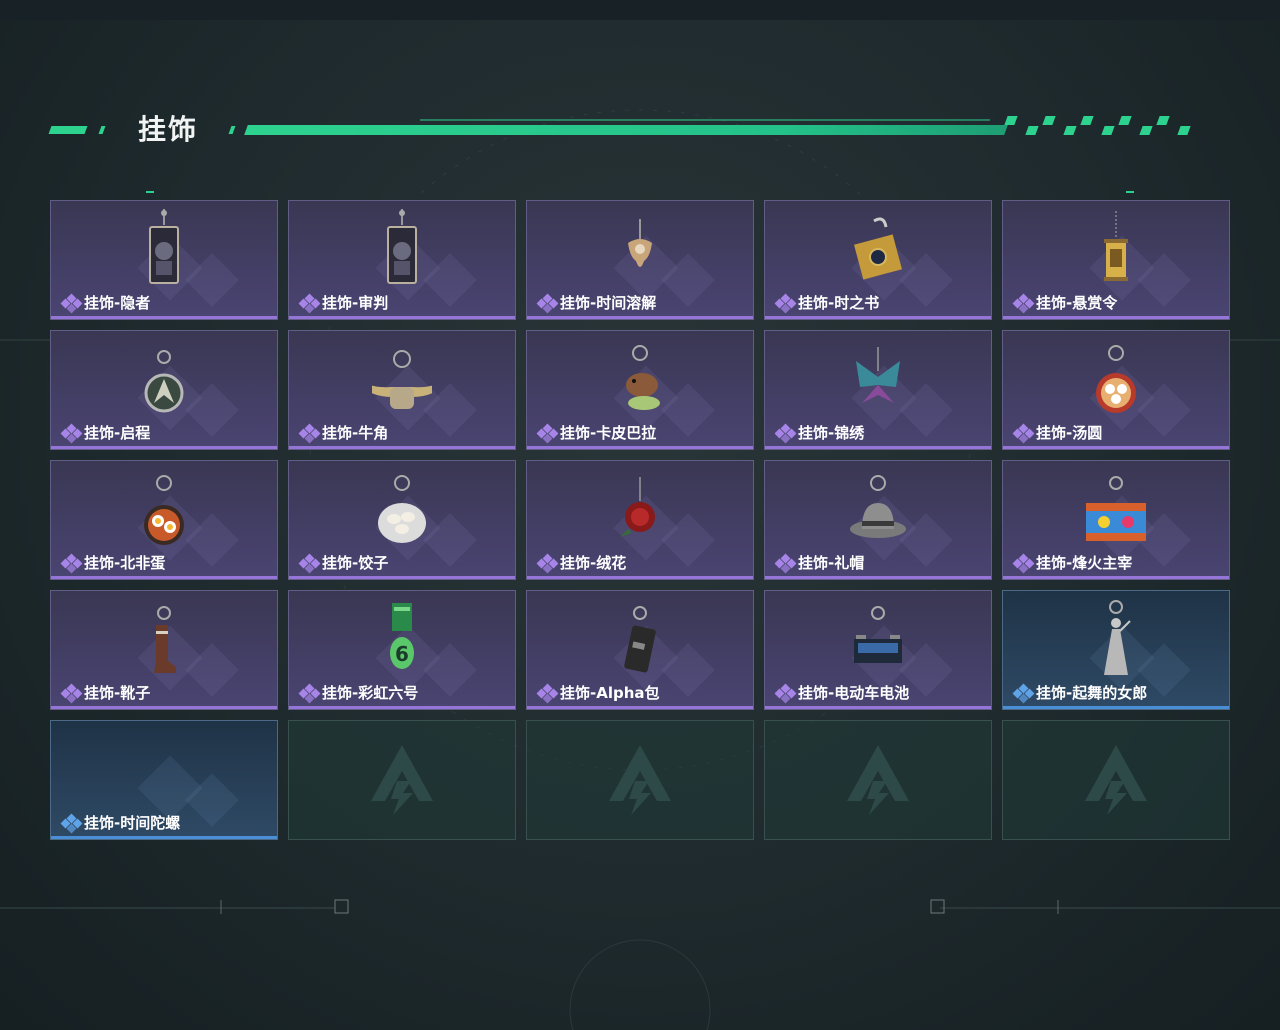 This screenshot has height=1030, width=1280. What do you see at coordinates (355, 433) in the screenshot?
I see `charm-name: 挂饰-牛角` at bounding box center [355, 433].